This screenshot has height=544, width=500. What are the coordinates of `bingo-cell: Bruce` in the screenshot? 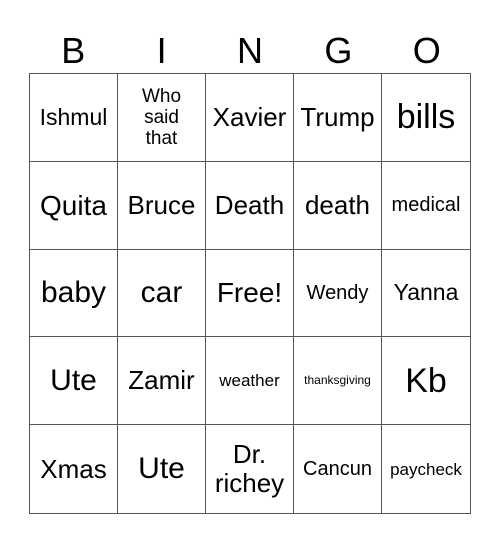 It's located at (162, 205).